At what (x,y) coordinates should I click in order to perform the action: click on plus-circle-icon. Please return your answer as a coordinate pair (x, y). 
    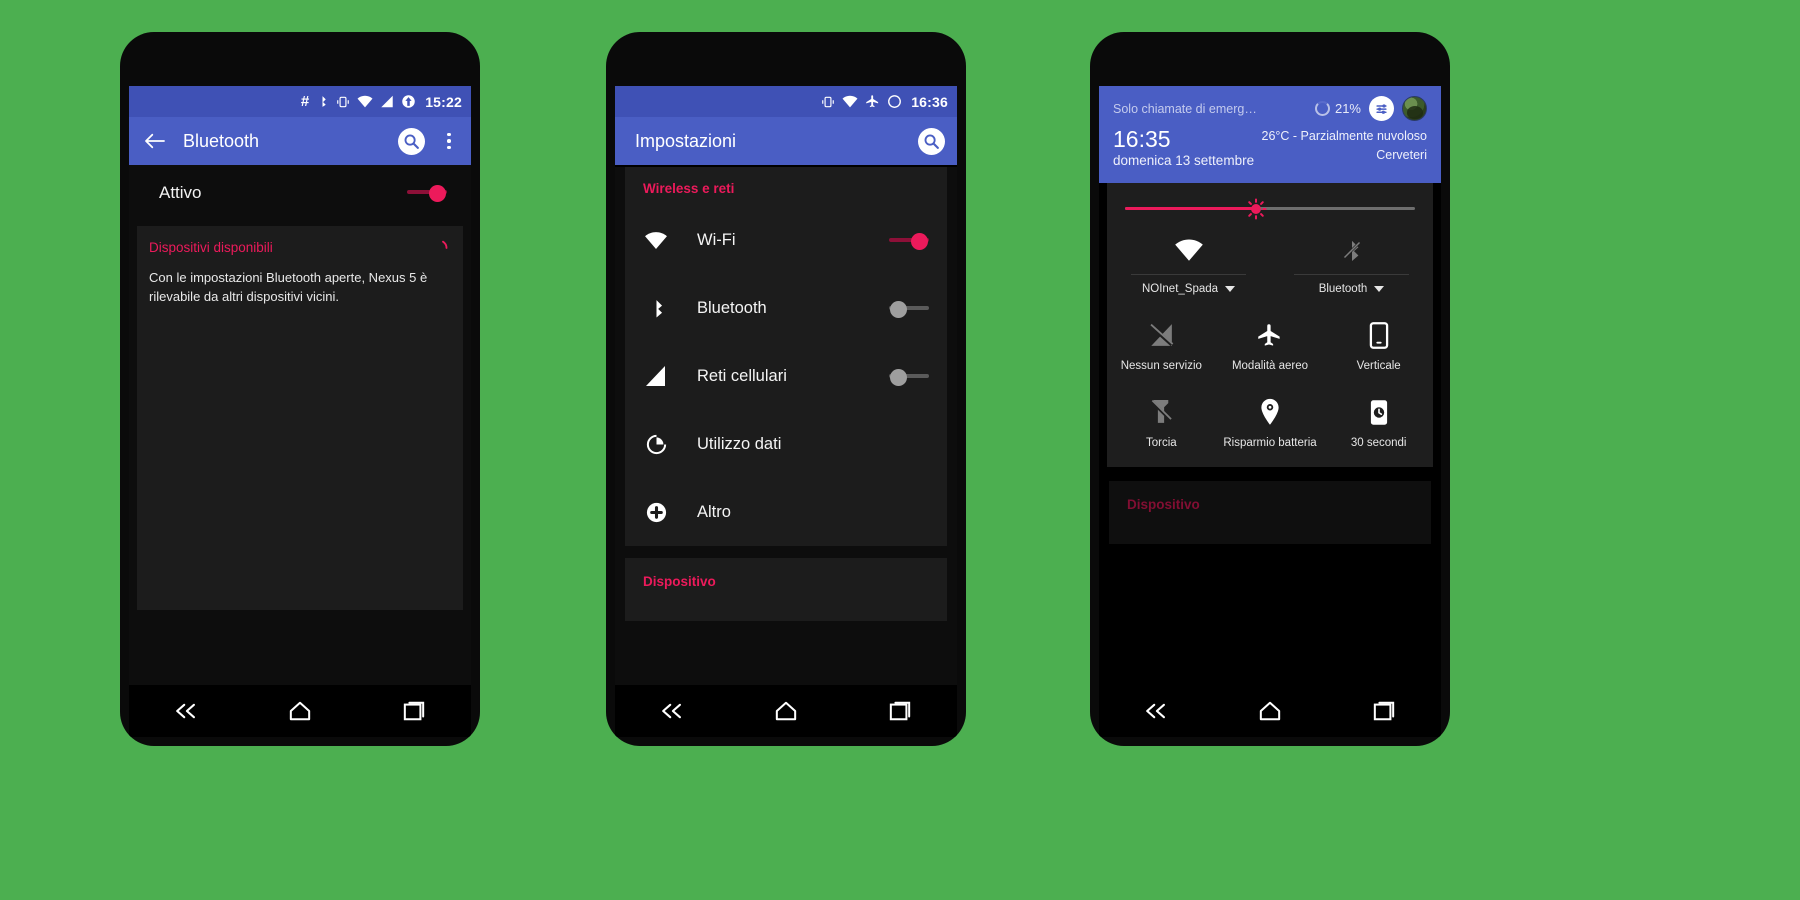
    Looking at the image, I should click on (656, 512).